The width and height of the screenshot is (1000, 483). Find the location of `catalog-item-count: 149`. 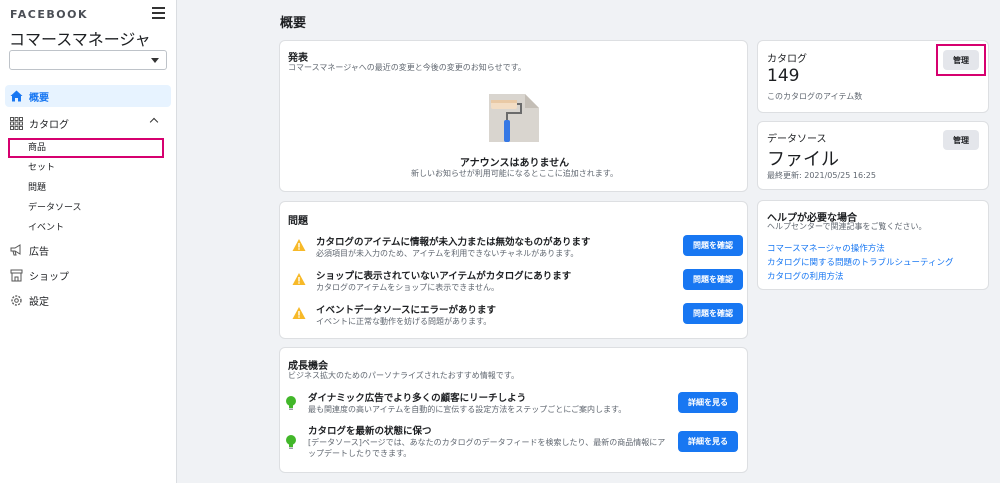

catalog-item-count: 149 is located at coordinates (783, 76).